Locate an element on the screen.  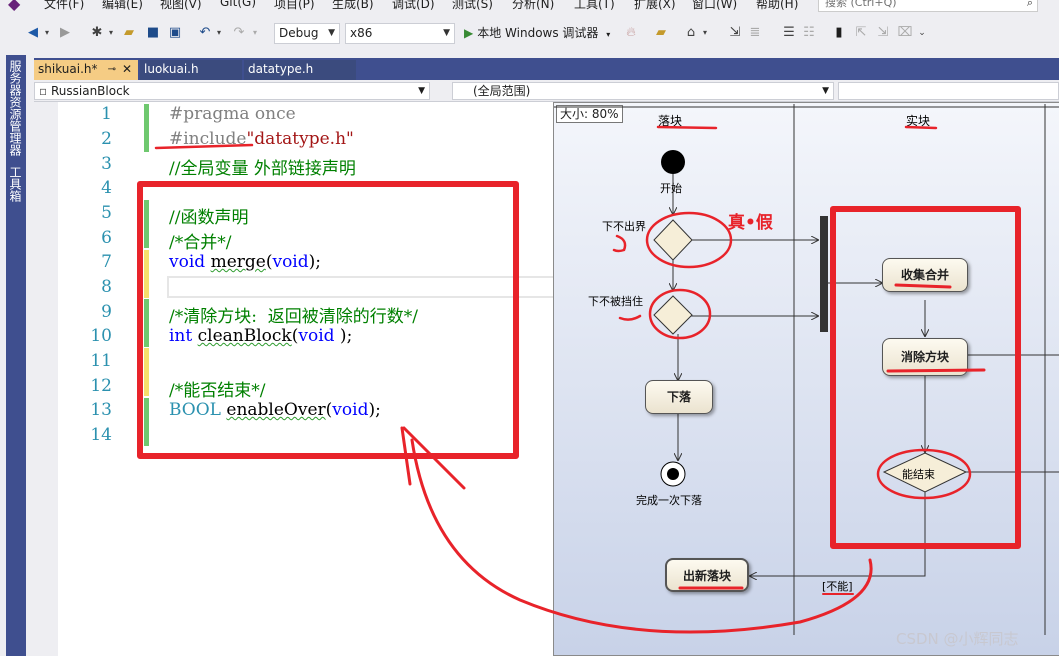
decision-not-blocked is located at coordinates (673, 315).